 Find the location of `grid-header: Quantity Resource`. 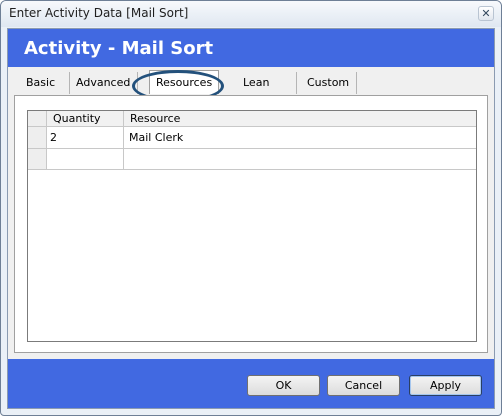

grid-header: Quantity Resource is located at coordinates (252, 119).